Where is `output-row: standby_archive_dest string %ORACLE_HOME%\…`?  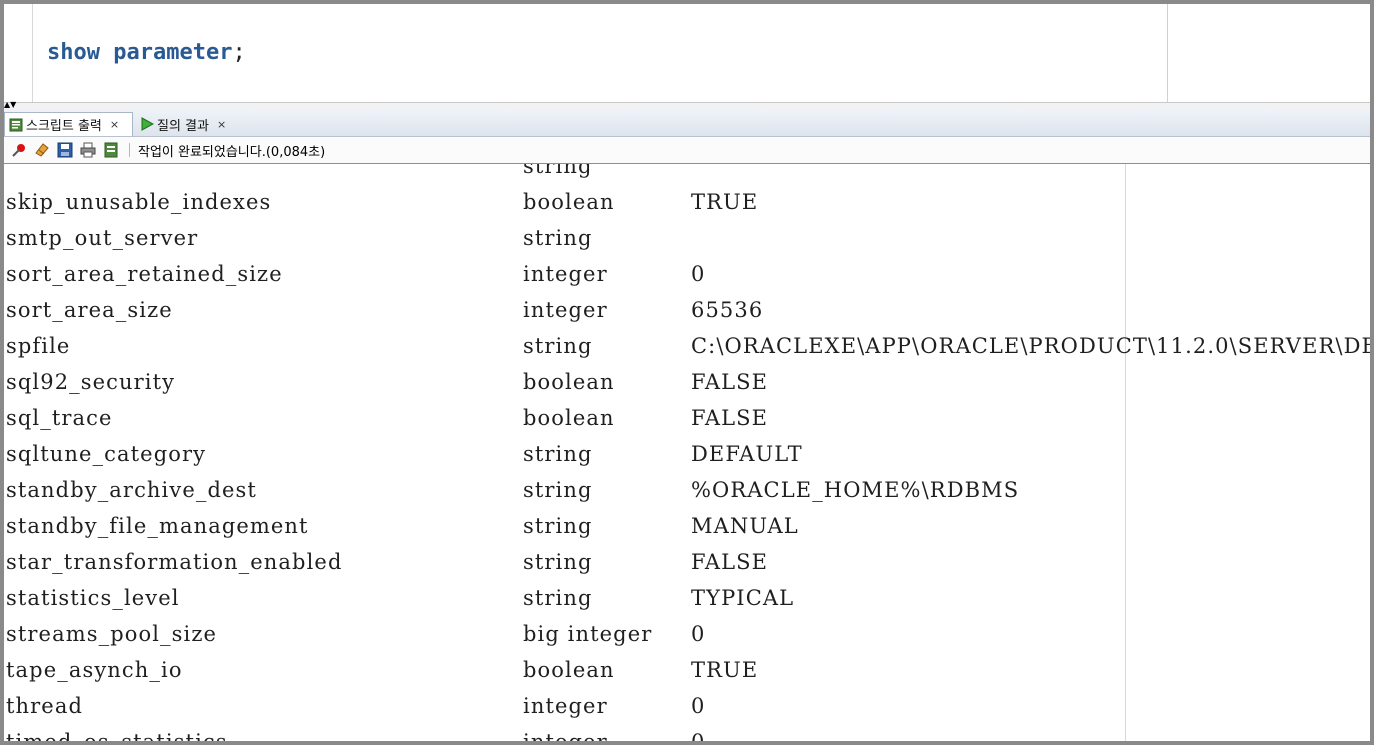
output-row: standby_archive_dest string %ORACLE_HOME%\… is located at coordinates (687, 484).